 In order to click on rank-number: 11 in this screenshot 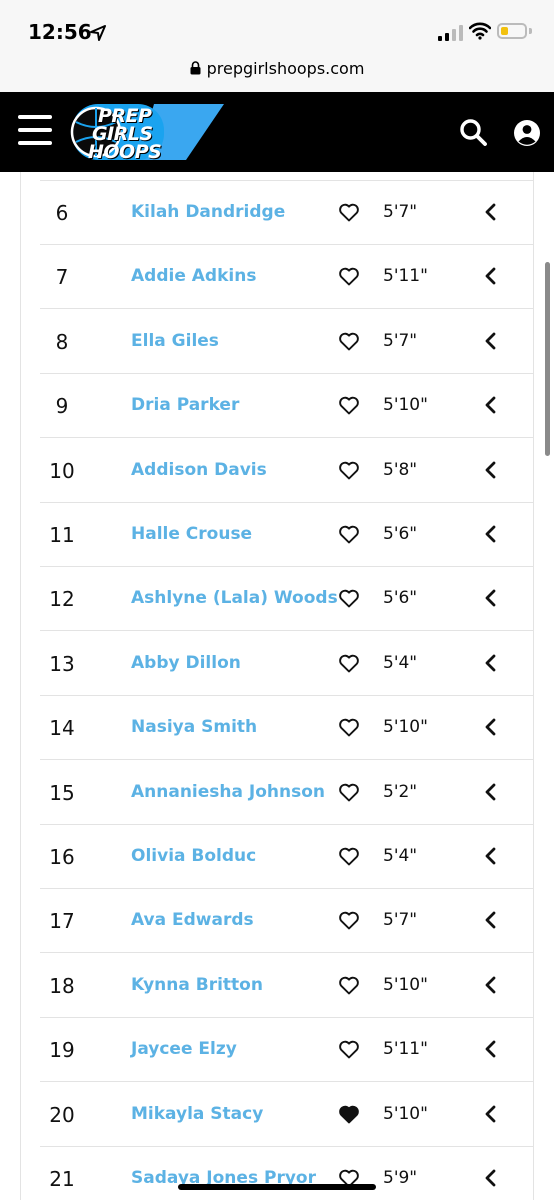, I will do `click(62, 535)`.